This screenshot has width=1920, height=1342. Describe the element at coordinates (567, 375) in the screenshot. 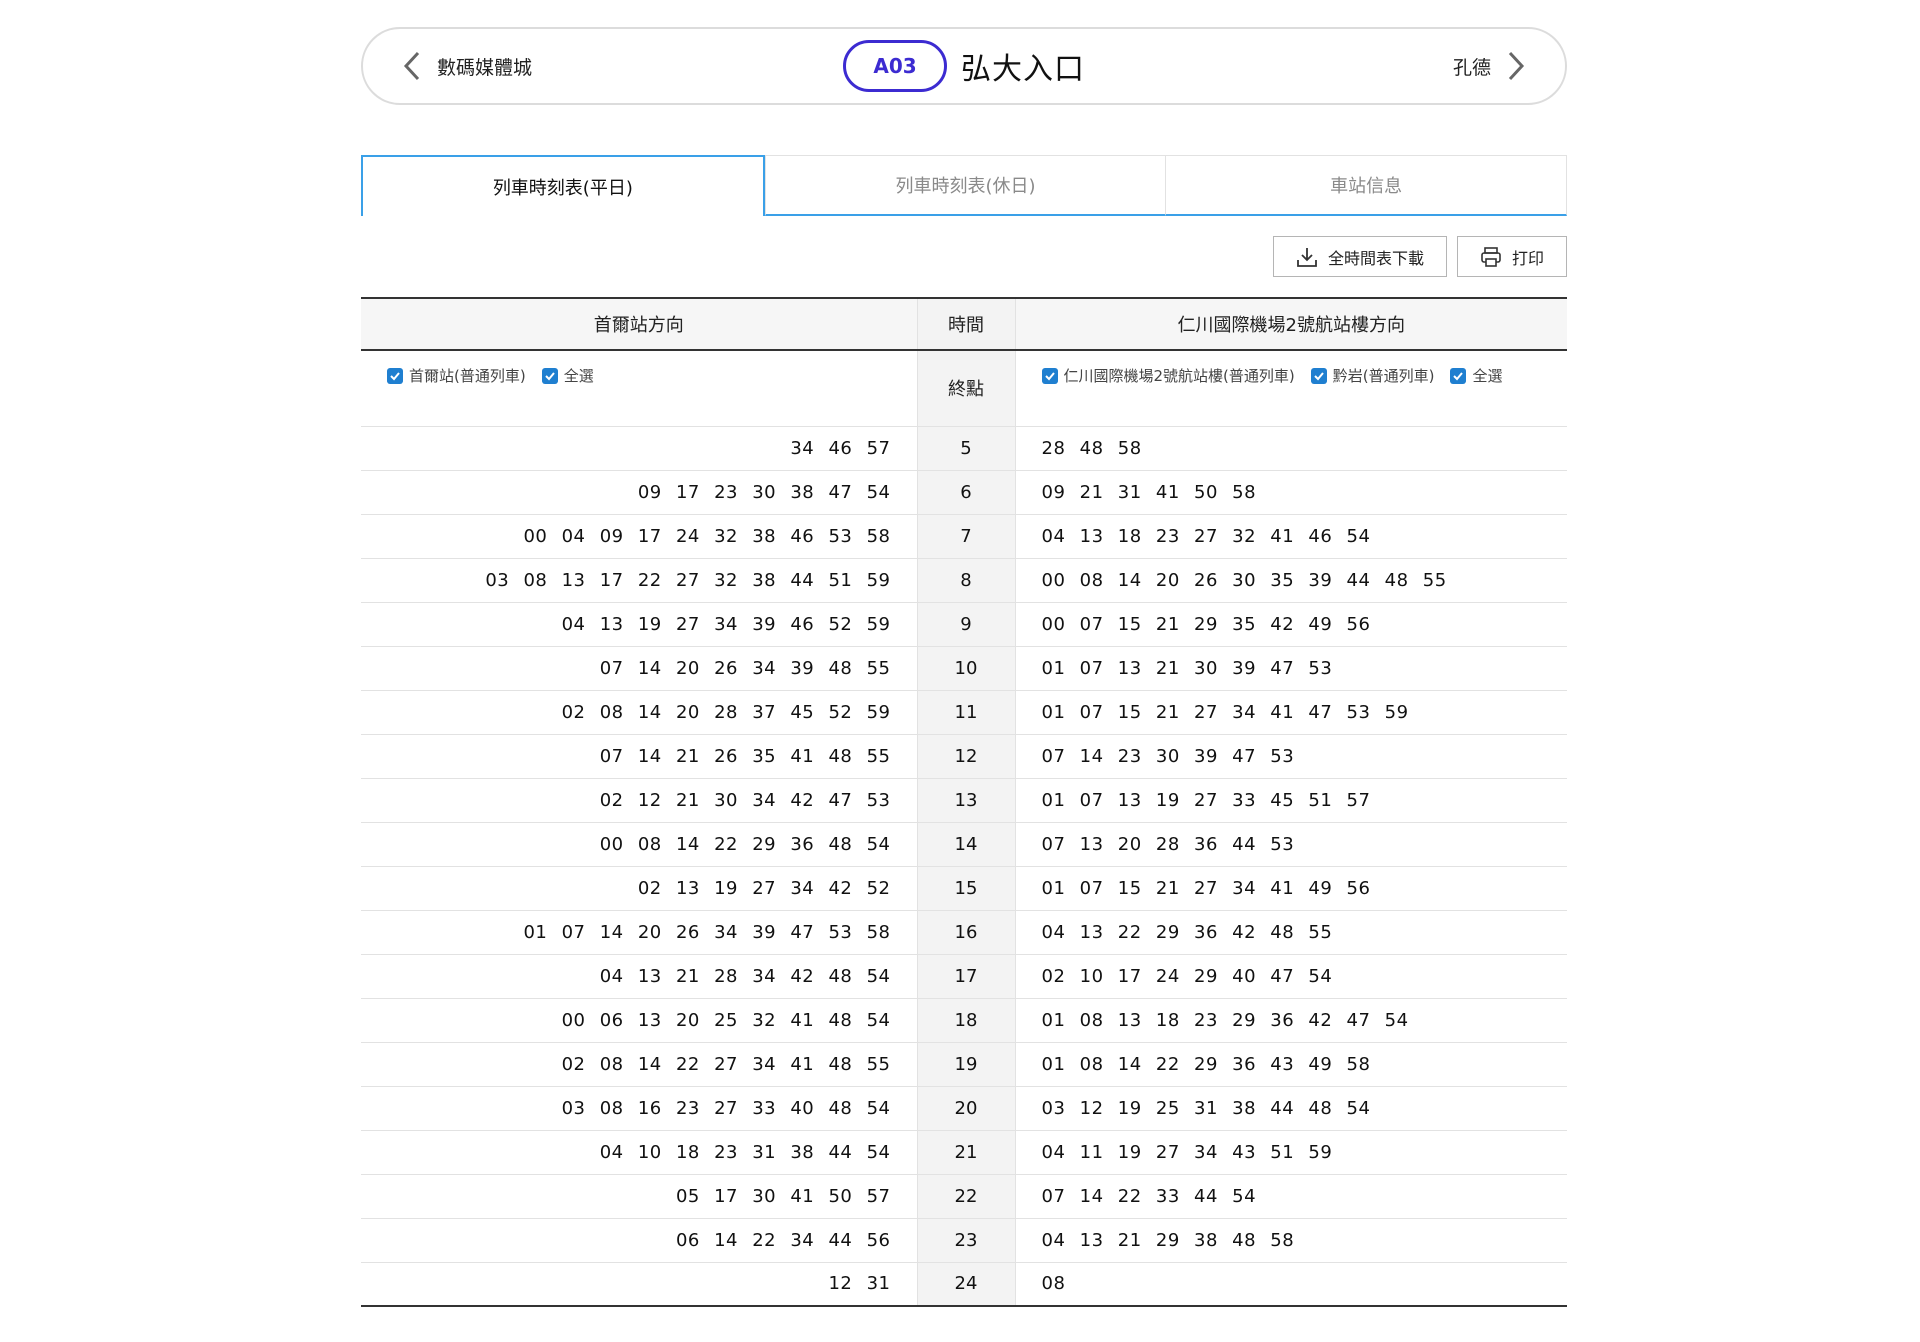

I see `filter-select-all-left: 全選` at that location.